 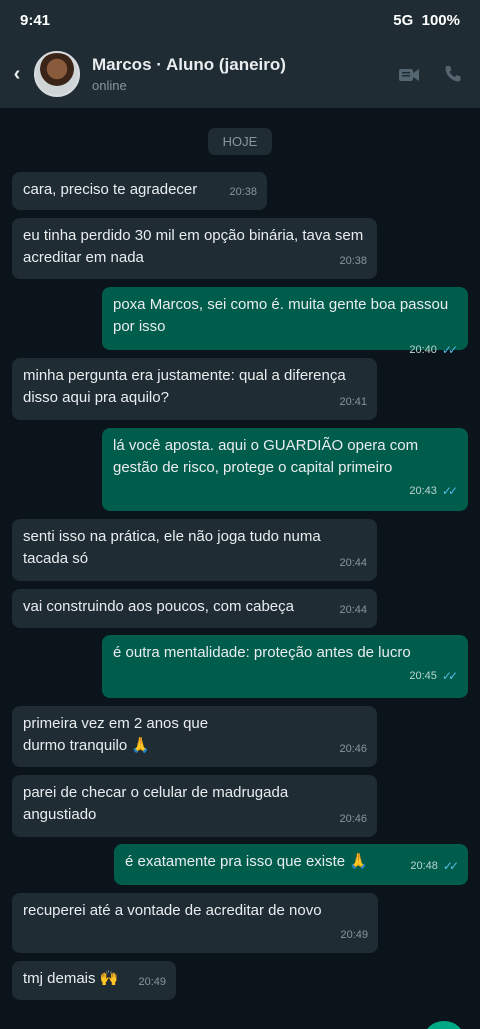 What do you see at coordinates (189, 64) in the screenshot?
I see `contact-name: Marcos · Aluno (janeiro)` at bounding box center [189, 64].